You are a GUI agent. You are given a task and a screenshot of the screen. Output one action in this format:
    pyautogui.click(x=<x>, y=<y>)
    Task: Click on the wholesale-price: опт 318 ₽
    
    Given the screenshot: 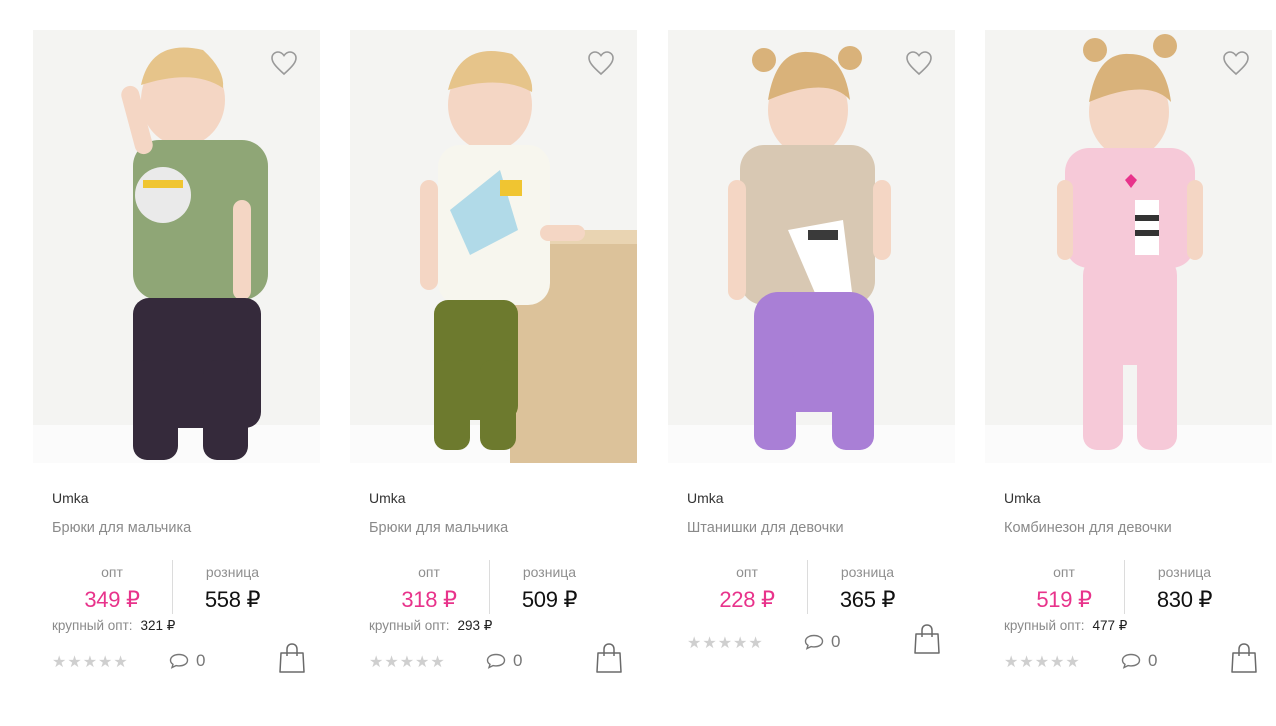 What is the action you would take?
    pyautogui.click(x=429, y=587)
    